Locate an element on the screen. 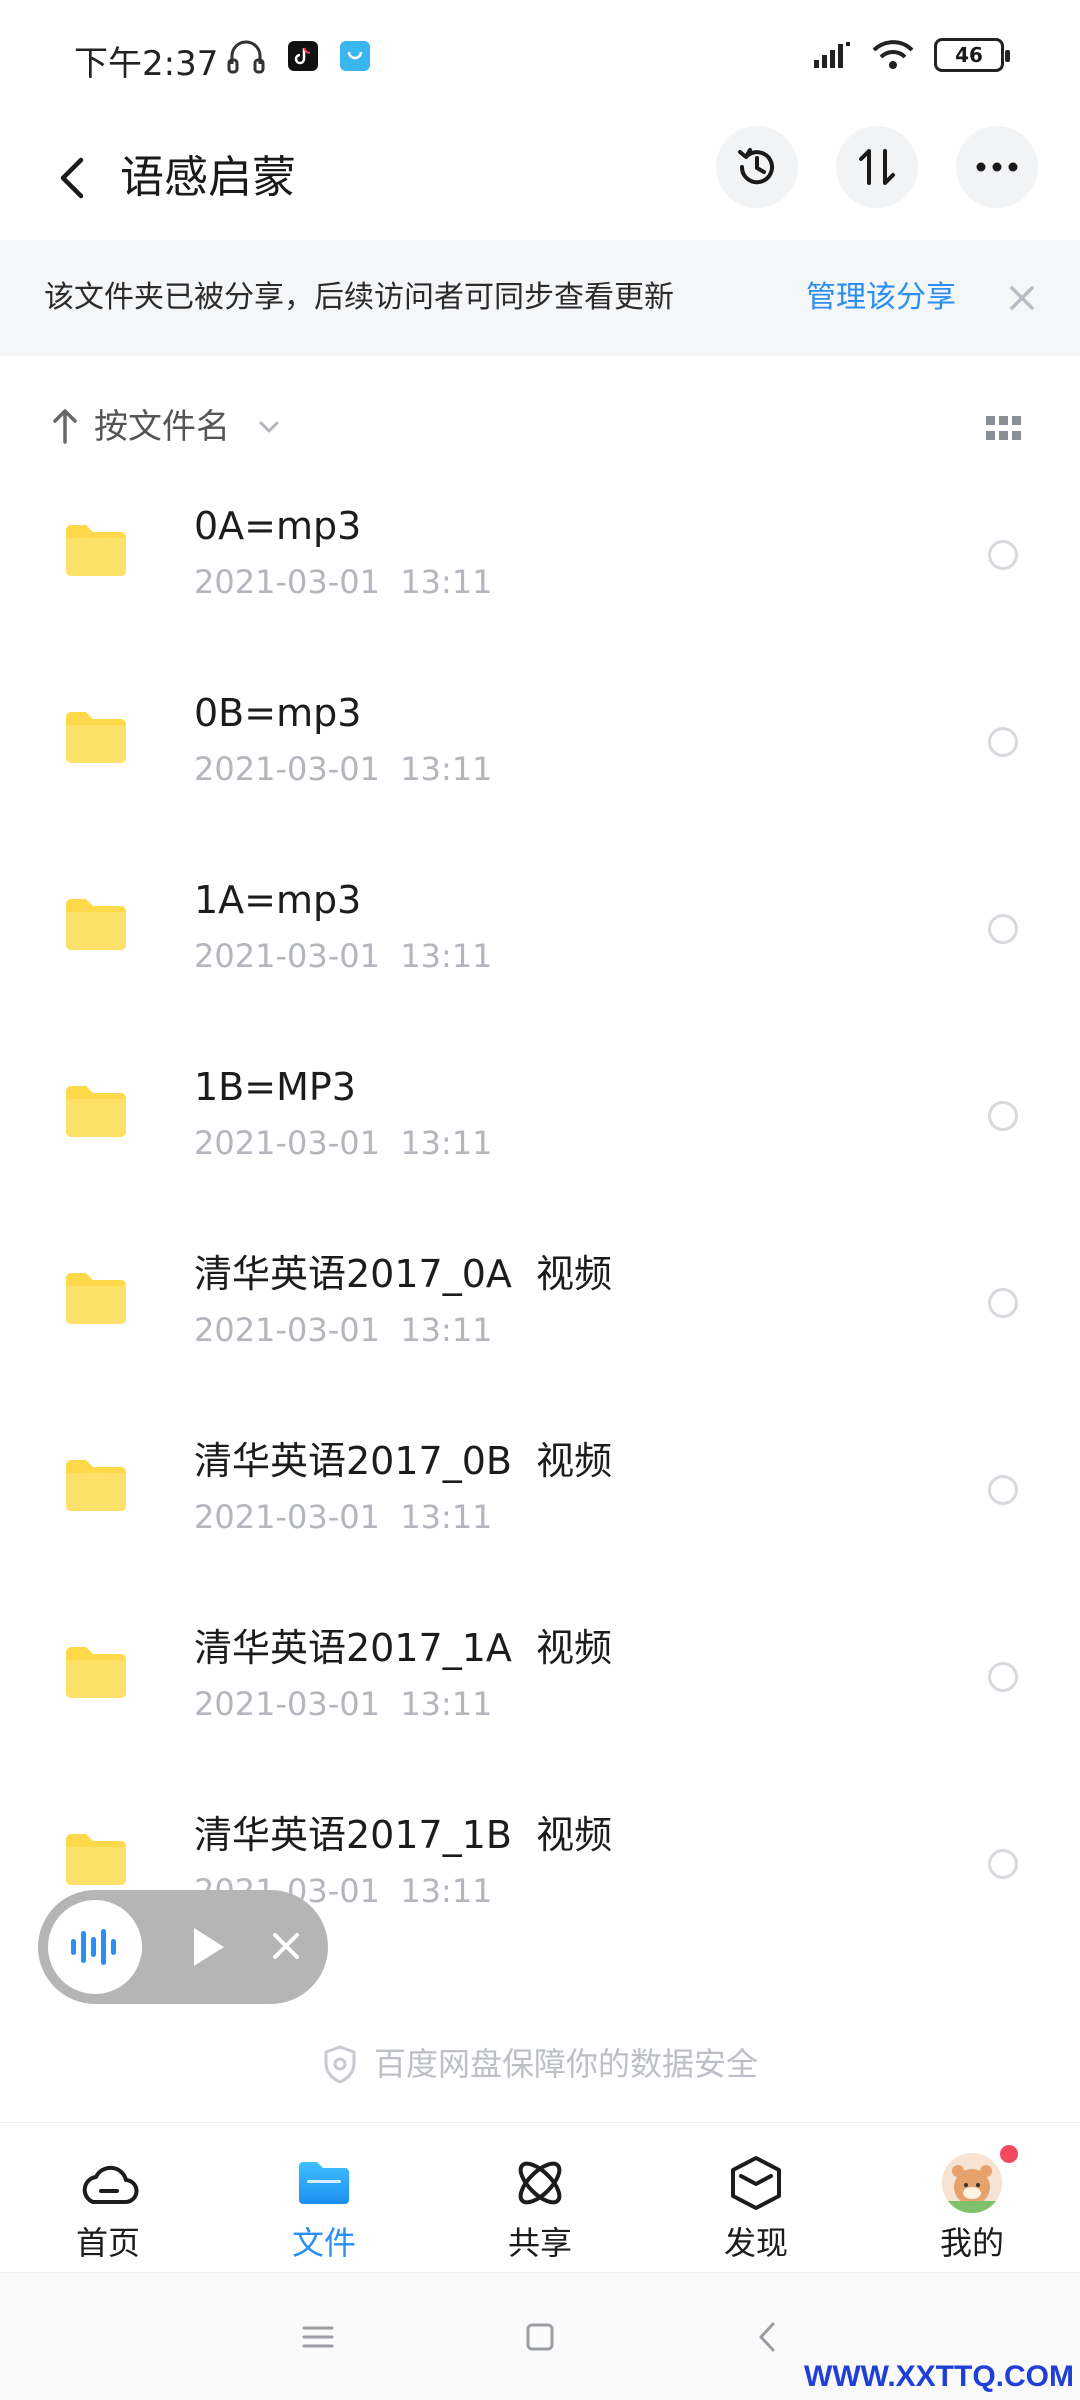 The height and width of the screenshot is (2400, 1080). wifi-icon is located at coordinates (893, 54).